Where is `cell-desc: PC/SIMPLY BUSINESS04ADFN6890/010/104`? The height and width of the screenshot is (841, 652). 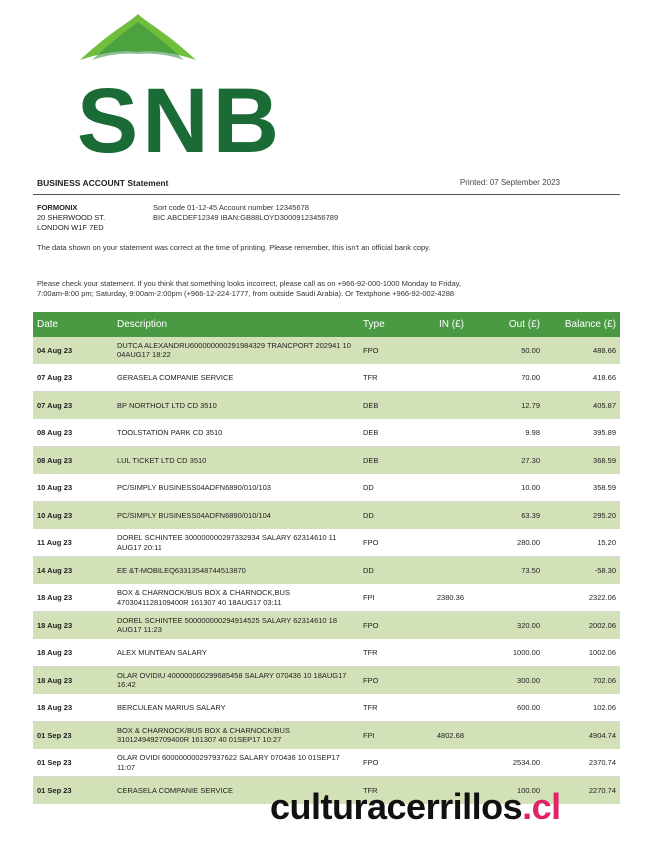
cell-desc: PC/SIMPLY BUSINESS04ADFN6890/010/104 is located at coordinates (236, 515).